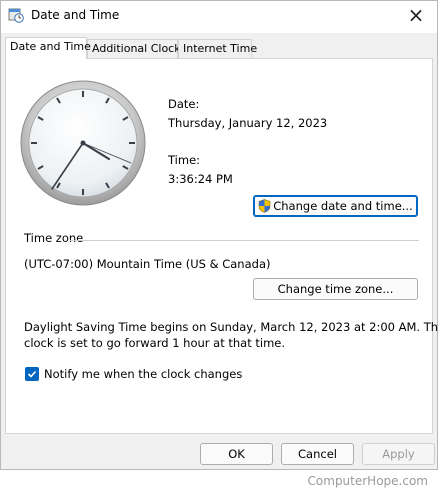 Image resolution: width=438 pixels, height=489 pixels. Describe the element at coordinates (219, 17) in the screenshot. I see `title-bar: Date and Time ×` at that location.